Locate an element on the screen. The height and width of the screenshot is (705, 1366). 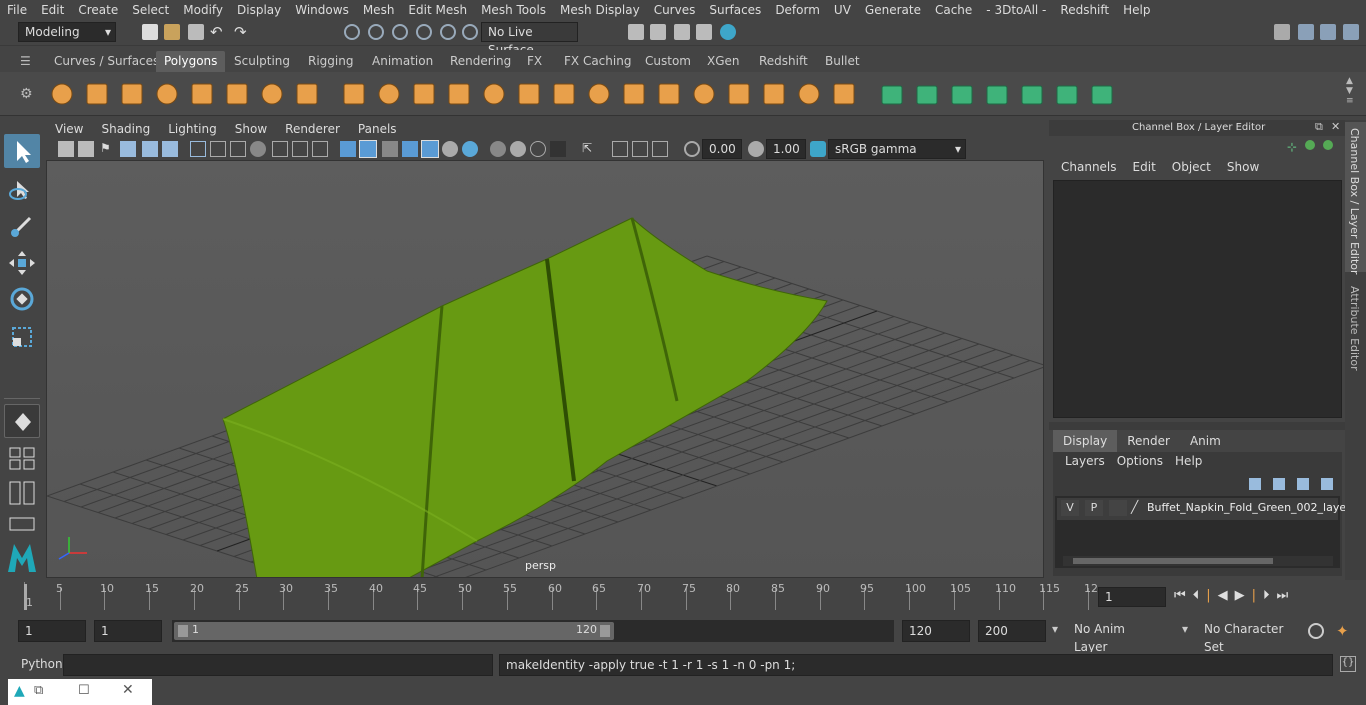
mode-dropdown: Modeling ▾ is located at coordinates (67, 32).